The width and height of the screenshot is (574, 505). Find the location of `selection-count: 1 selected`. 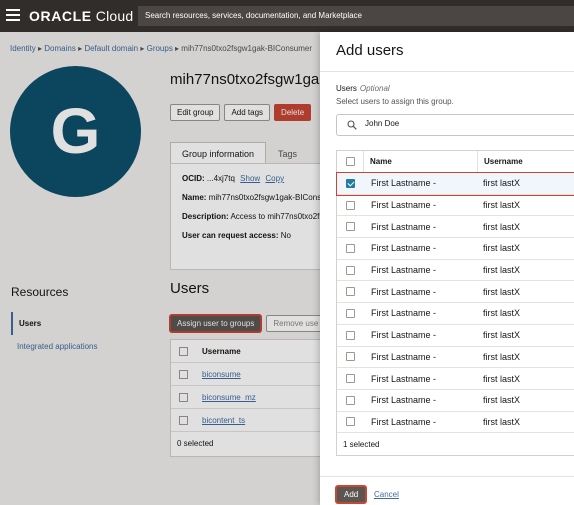

selection-count: 1 selected is located at coordinates (361, 445).